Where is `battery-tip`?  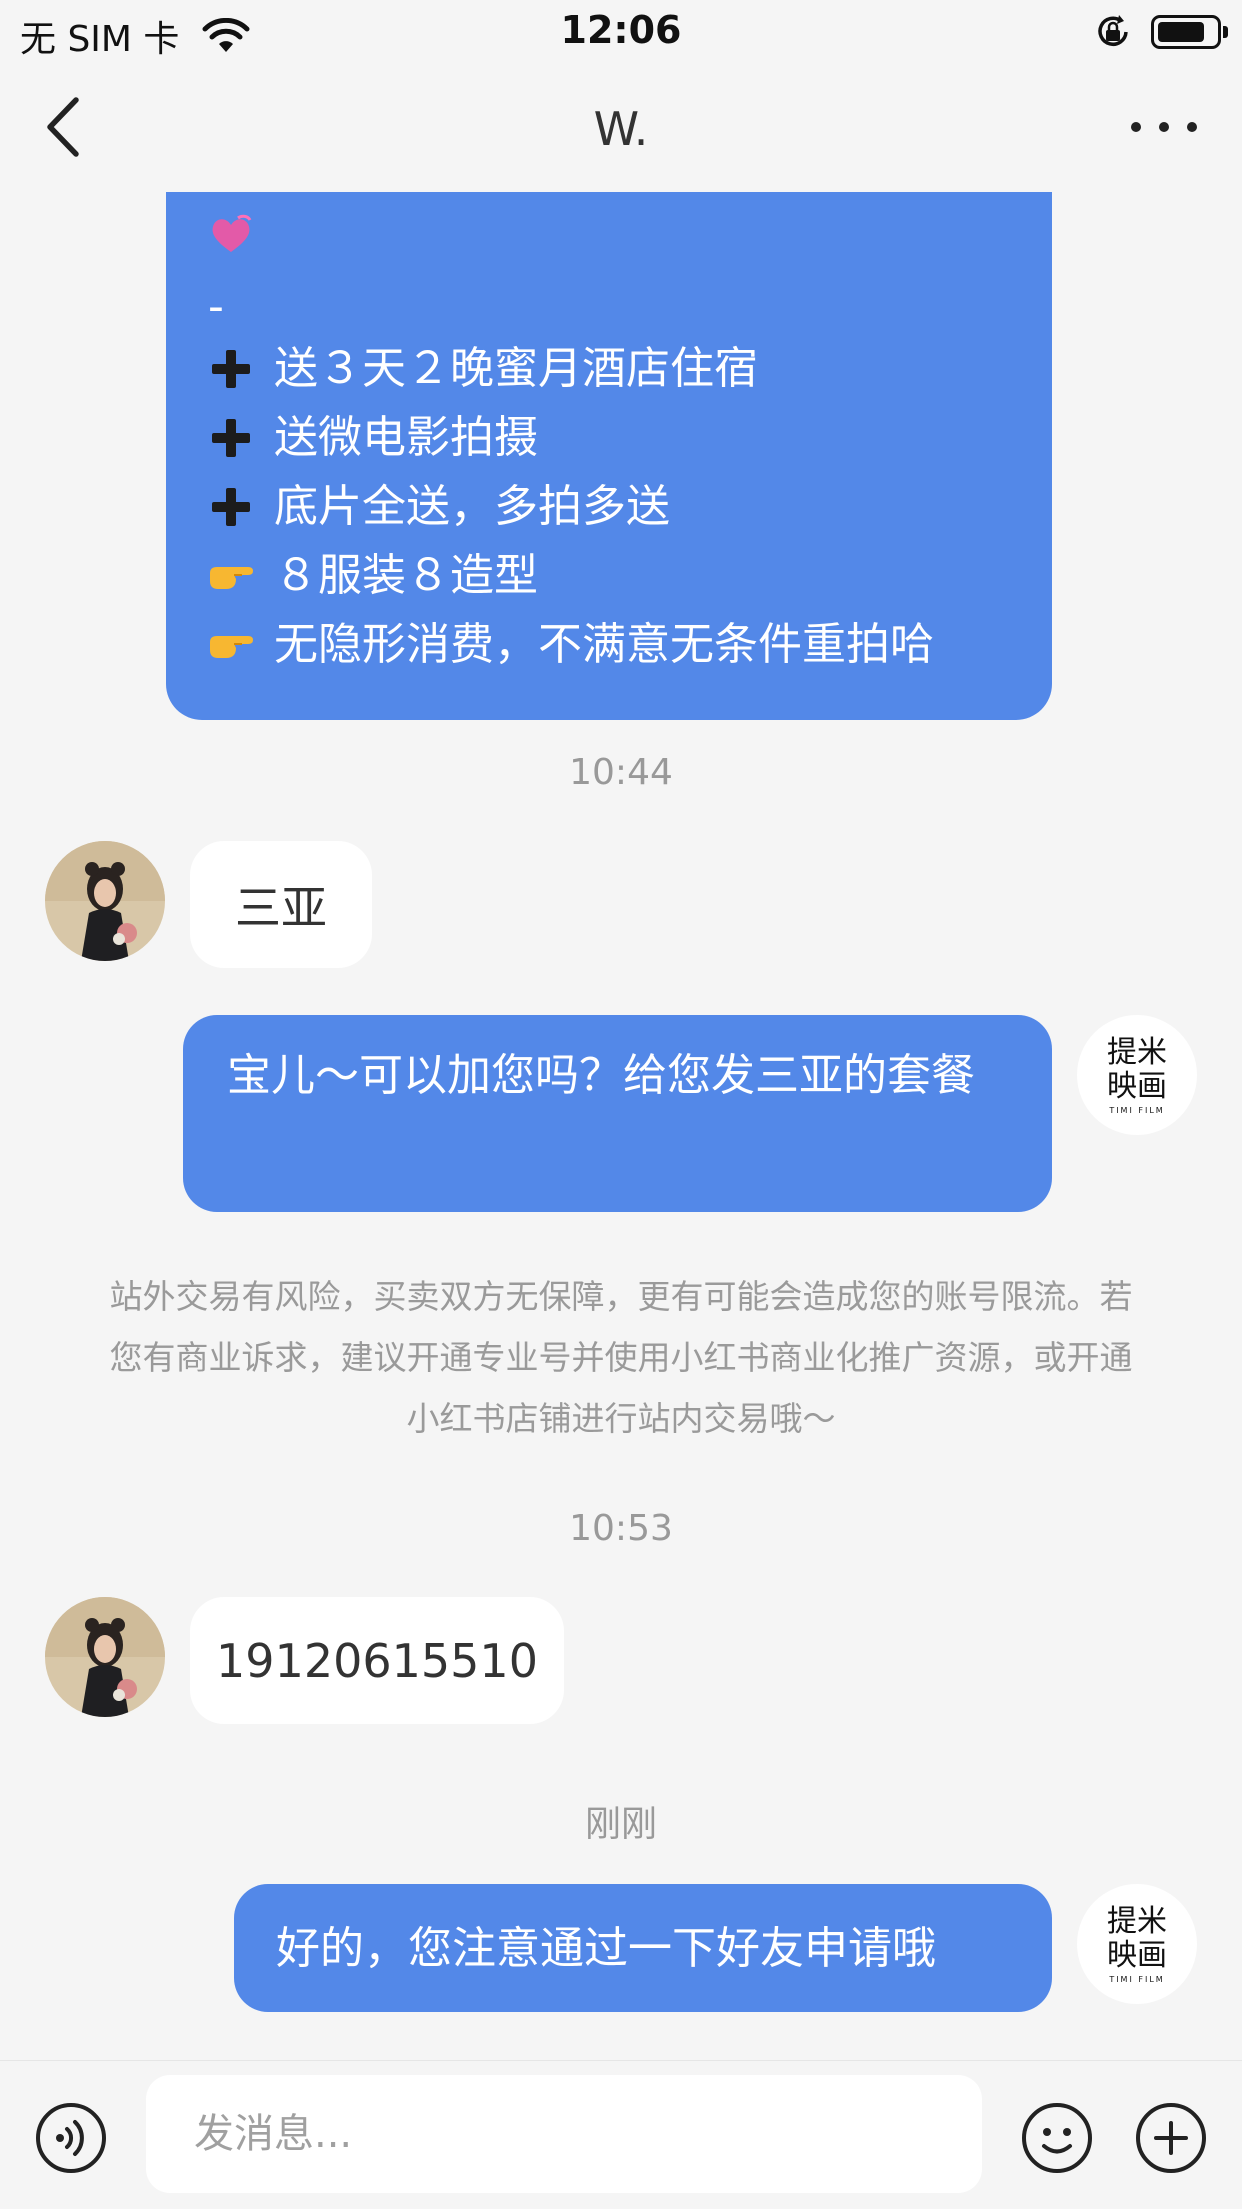 battery-tip is located at coordinates (1225, 32).